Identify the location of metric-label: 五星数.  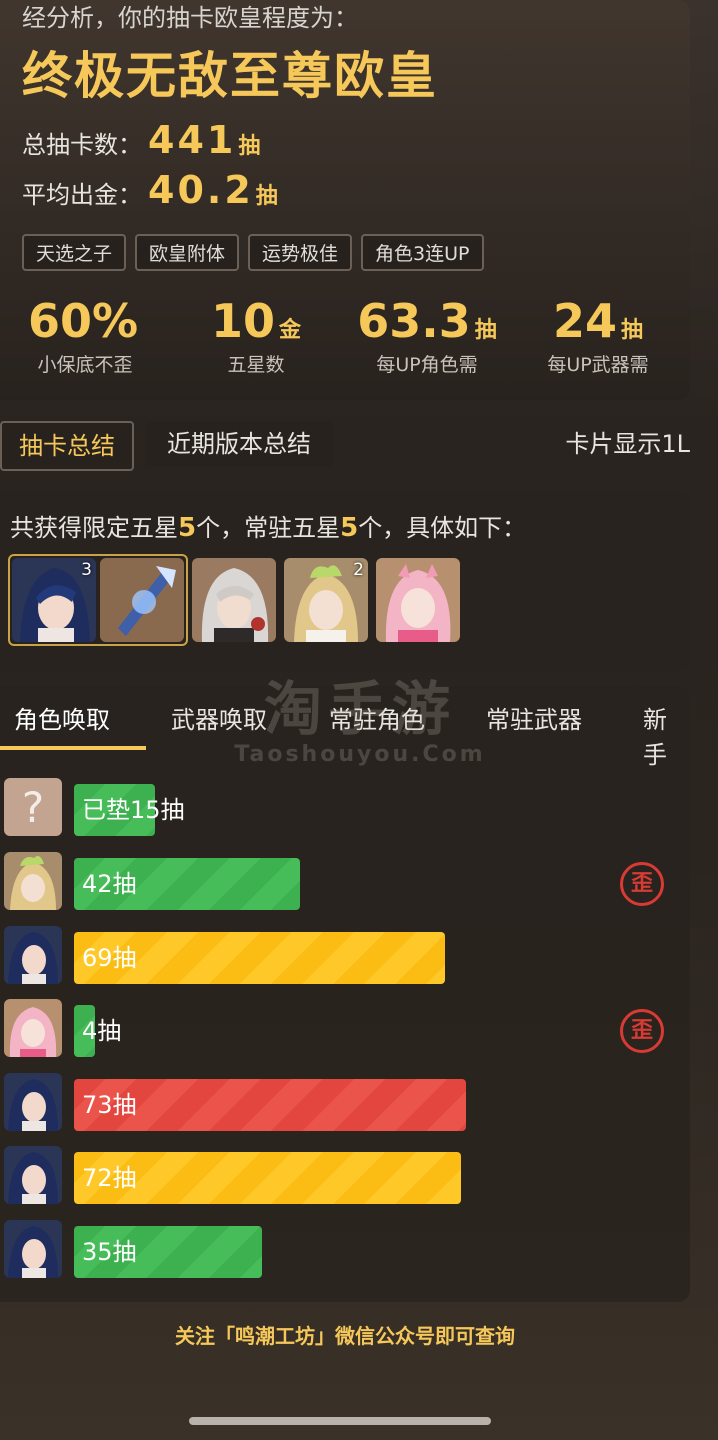
(256, 365).